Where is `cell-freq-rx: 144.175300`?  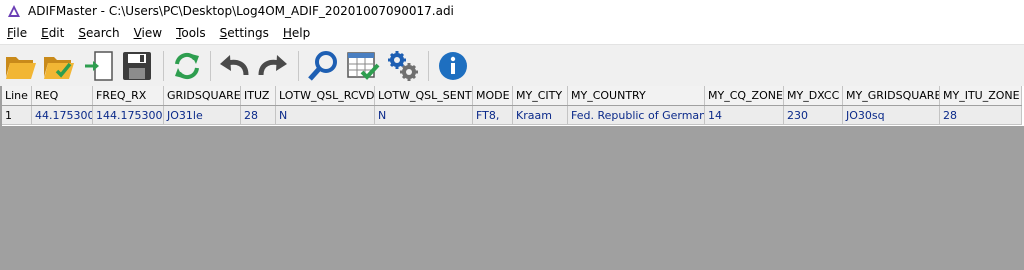 cell-freq-rx: 144.175300 is located at coordinates (128, 115).